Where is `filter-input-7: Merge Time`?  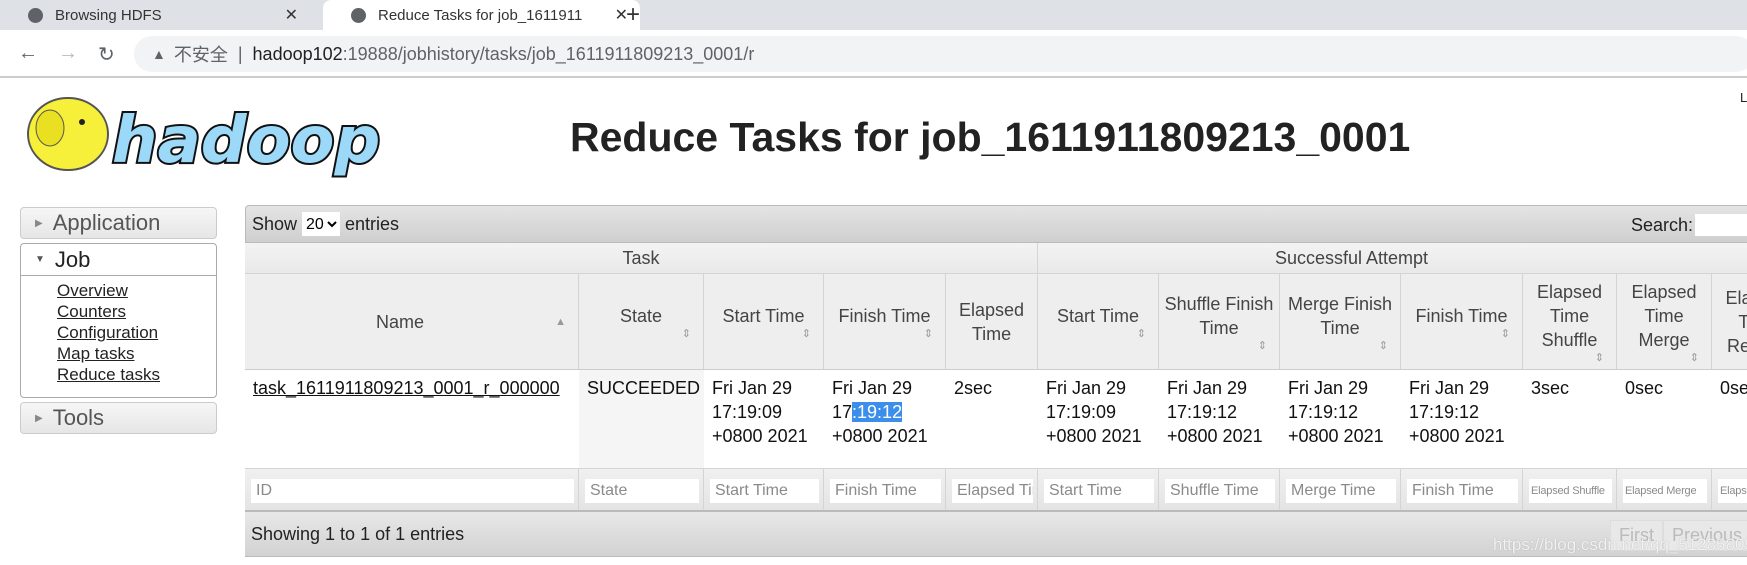
filter-input-7: Merge Time is located at coordinates (1341, 491).